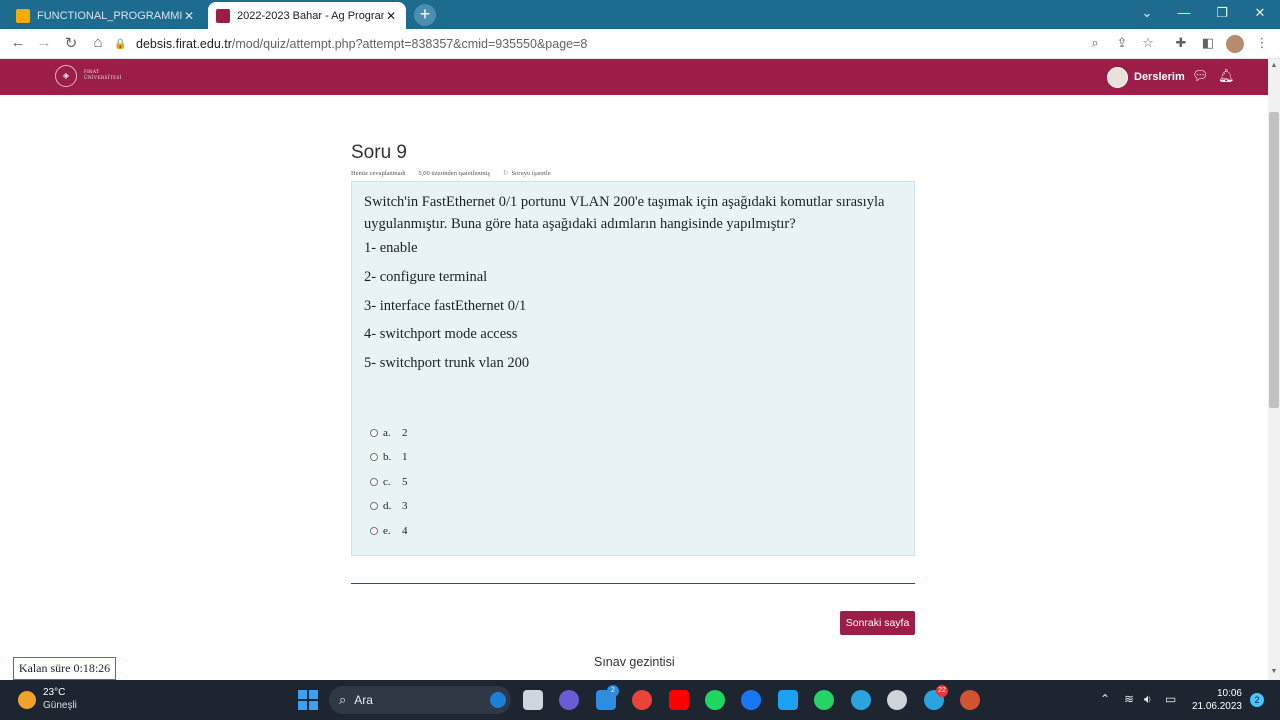  I want to click on restore-icon: ❐, so click(1222, 13).